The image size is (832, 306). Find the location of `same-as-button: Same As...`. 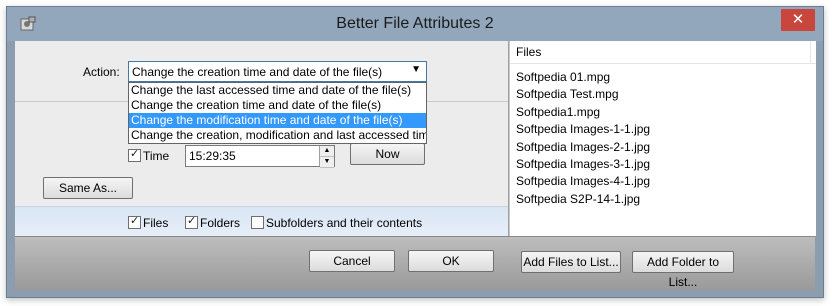

same-as-button: Same As... is located at coordinates (88, 188).